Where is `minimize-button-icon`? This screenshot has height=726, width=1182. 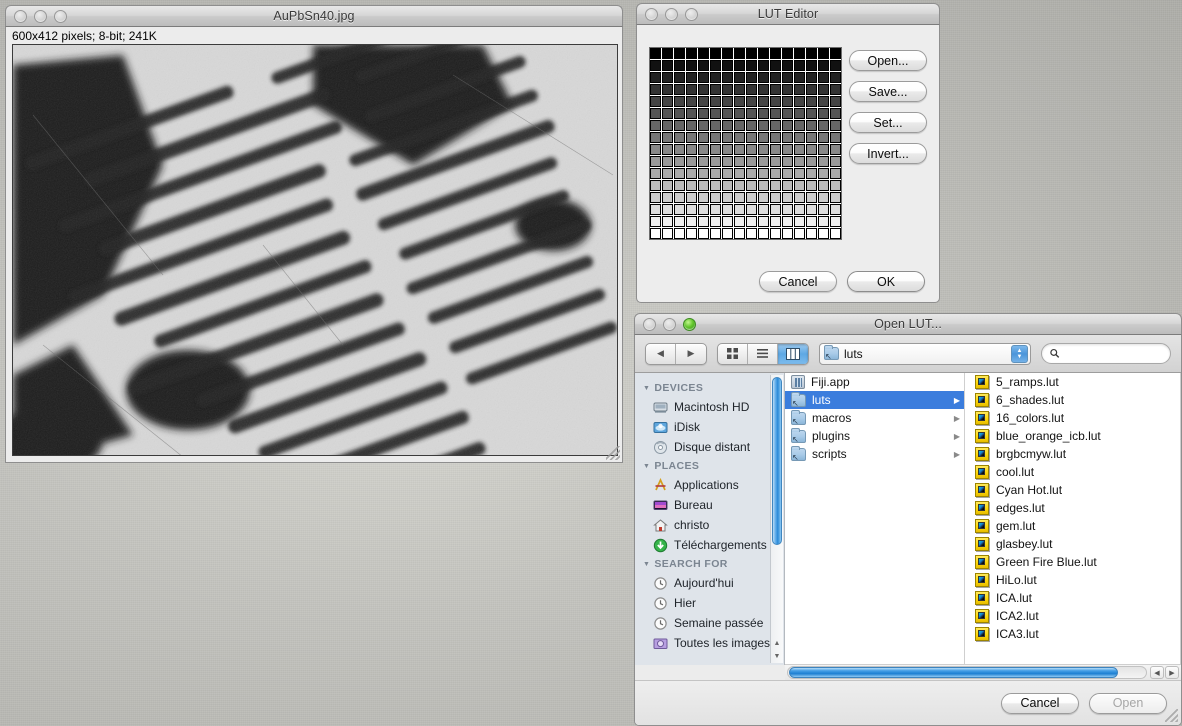 minimize-button-icon is located at coordinates (671, 14).